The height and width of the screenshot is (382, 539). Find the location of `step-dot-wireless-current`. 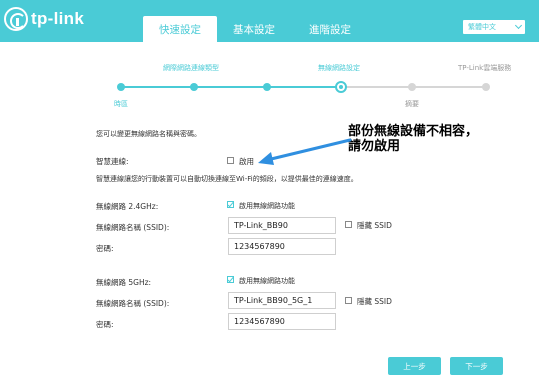

step-dot-wireless-current is located at coordinates (341, 87).